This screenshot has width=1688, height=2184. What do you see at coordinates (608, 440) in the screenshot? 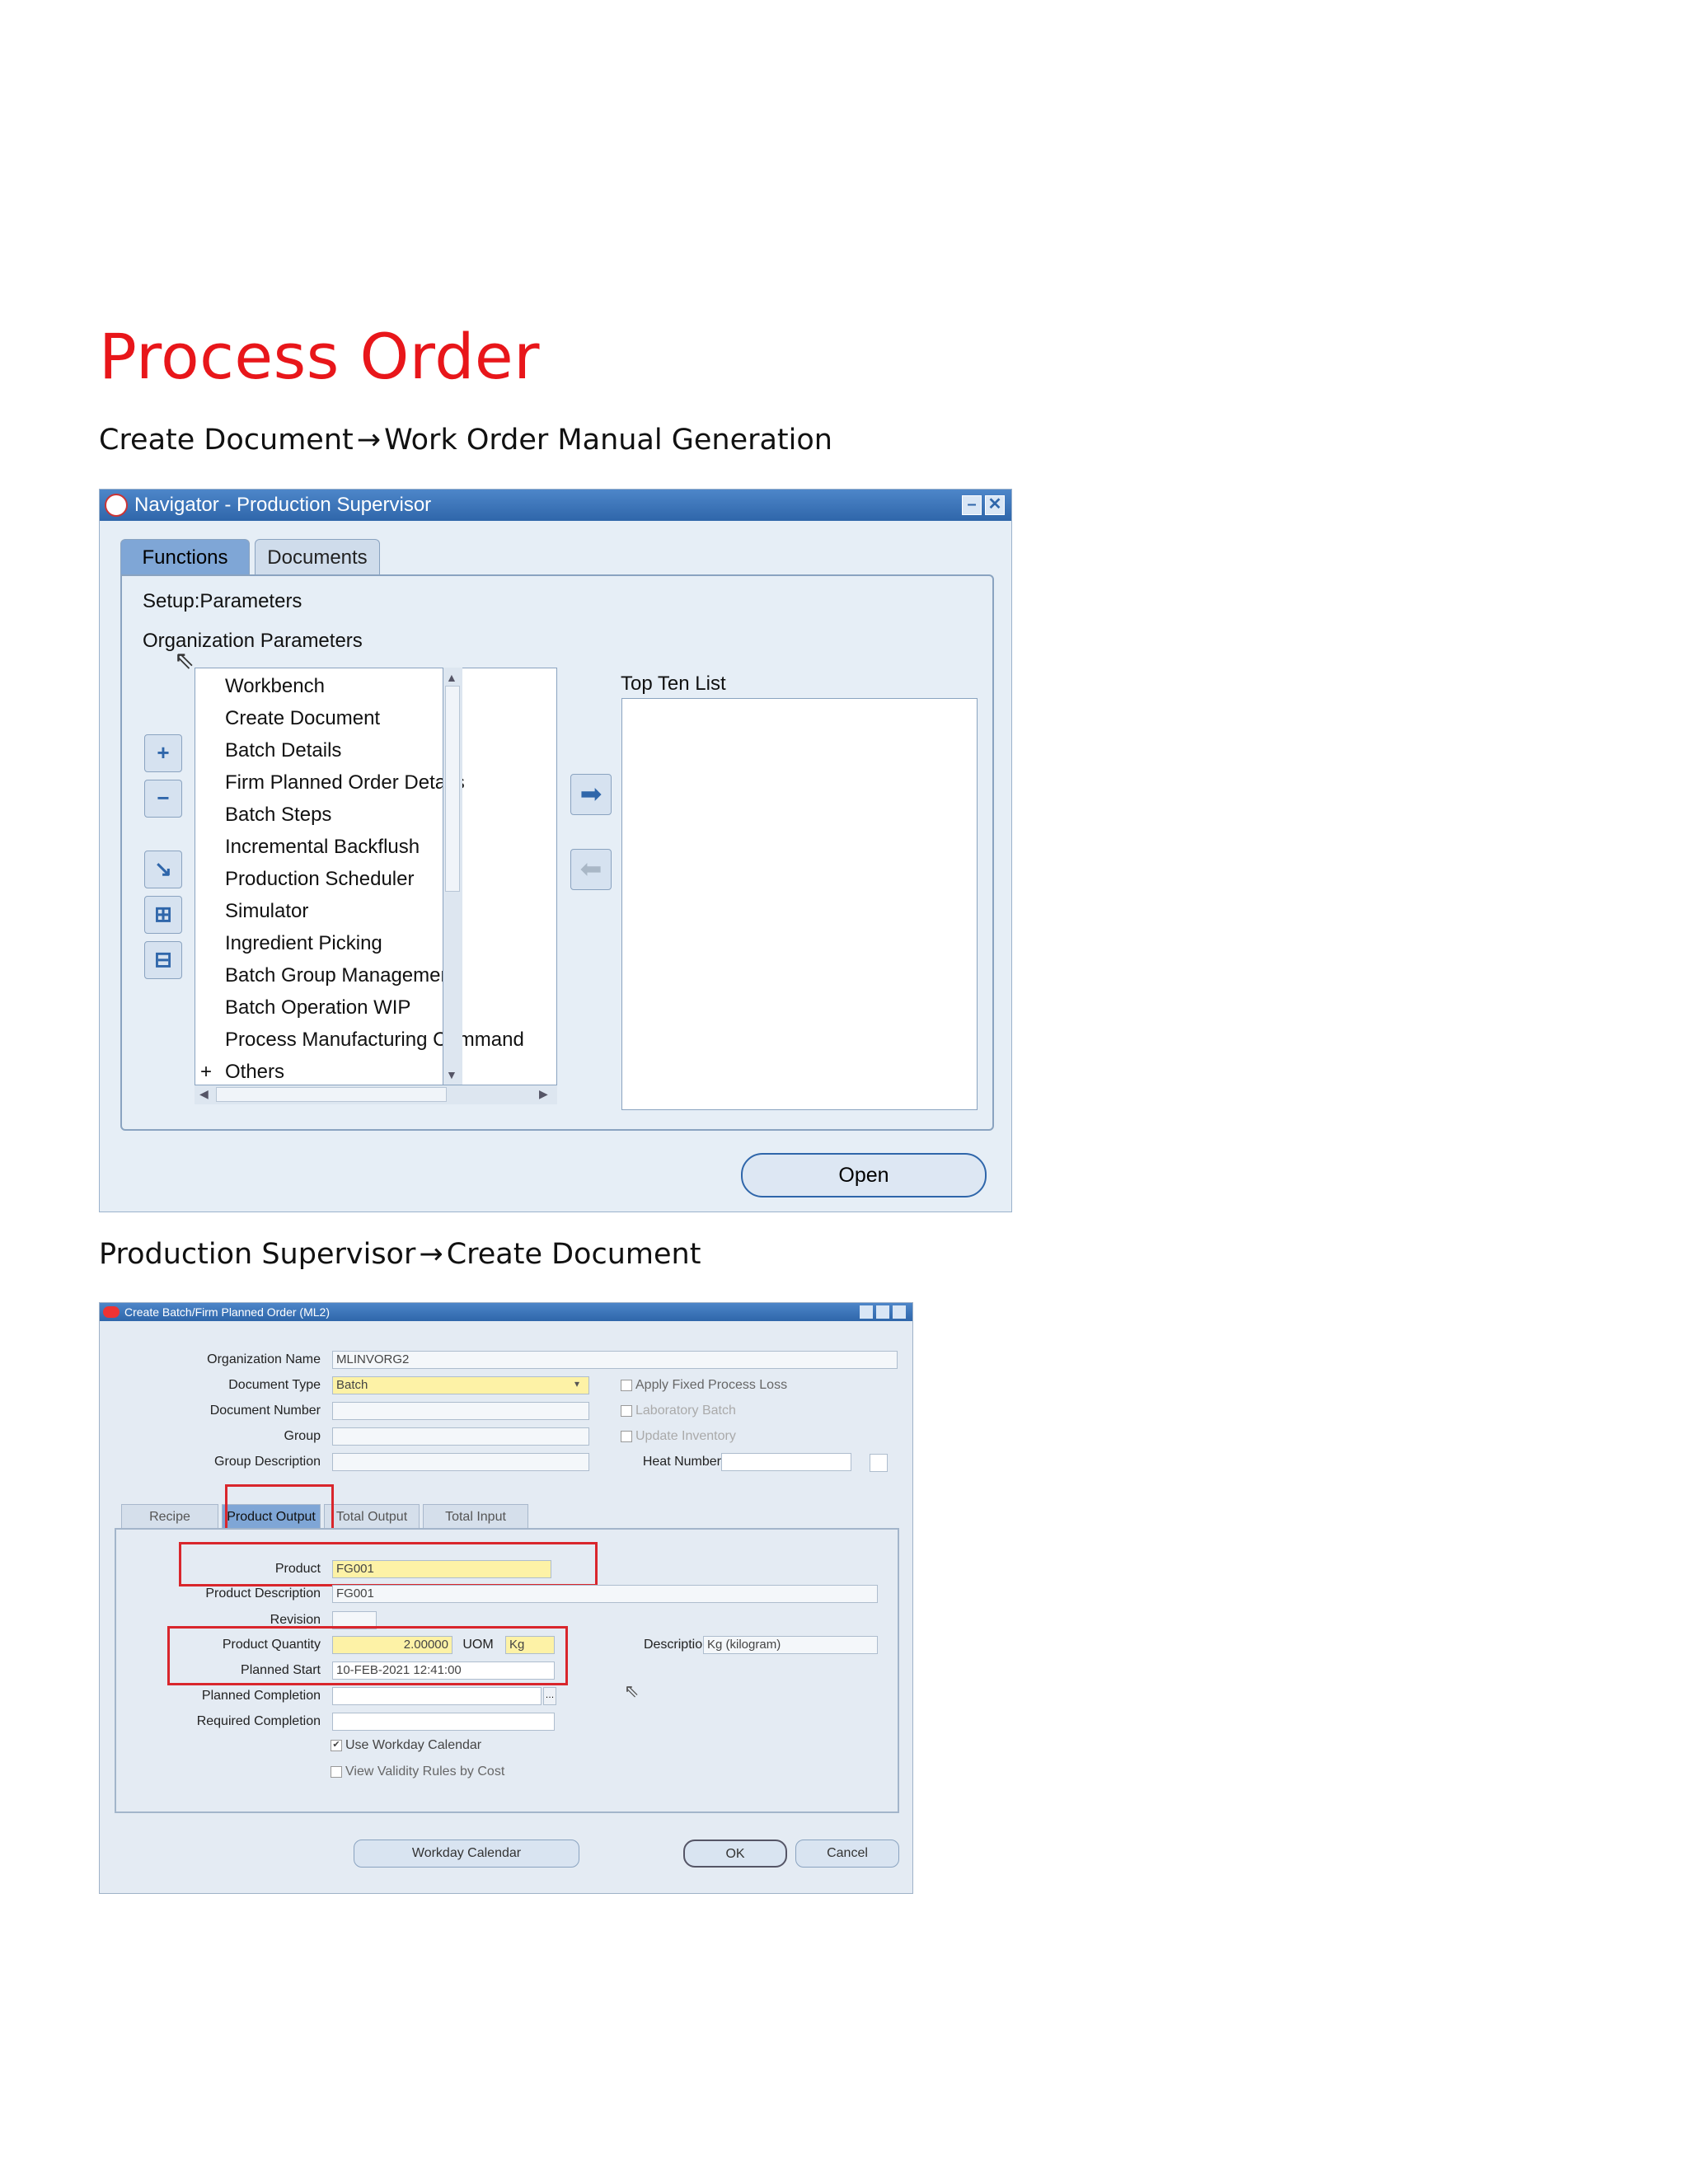
I see `caption-right: Work Order Manual Generation` at bounding box center [608, 440].